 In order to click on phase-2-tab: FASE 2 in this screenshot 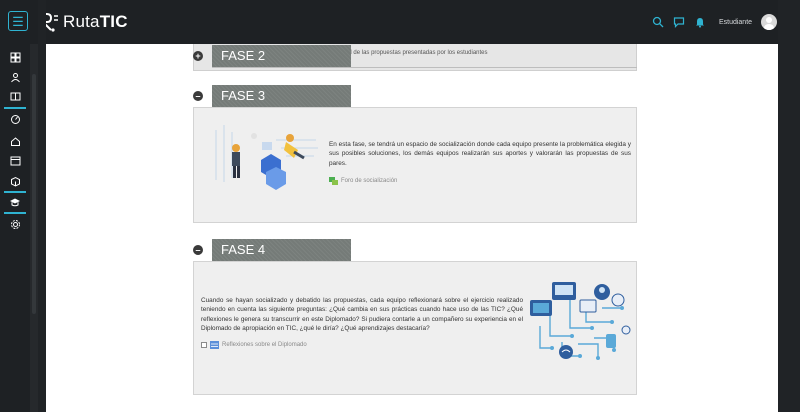, I will do `click(281, 56)`.